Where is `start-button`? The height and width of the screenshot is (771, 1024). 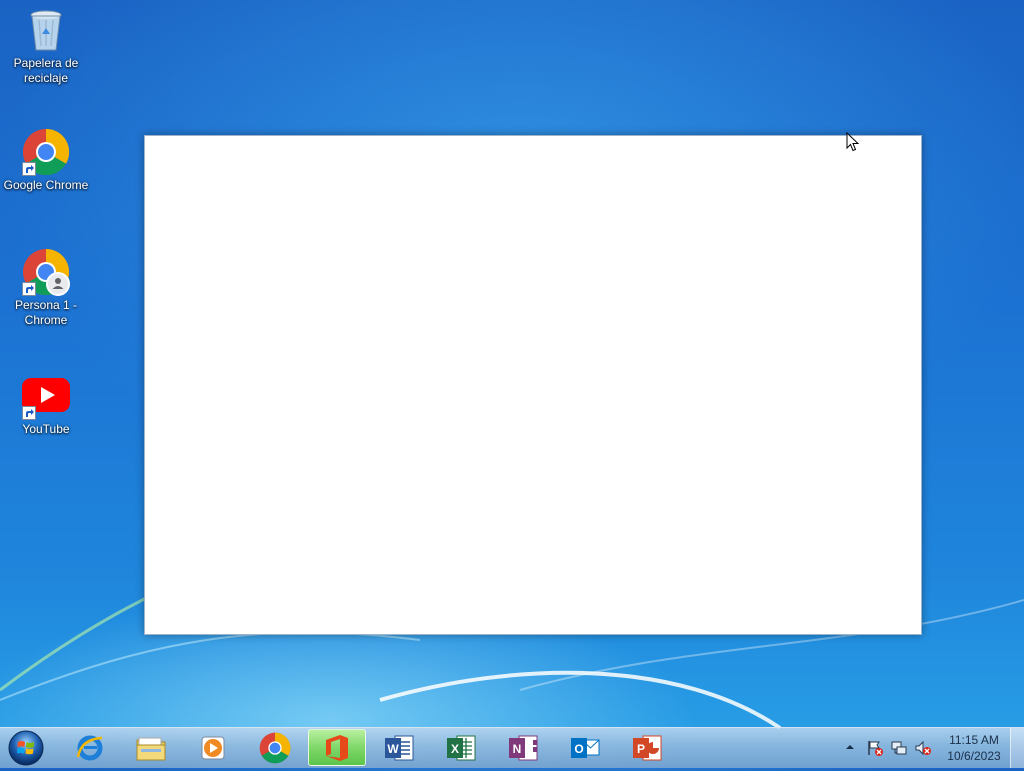 start-button is located at coordinates (26, 748).